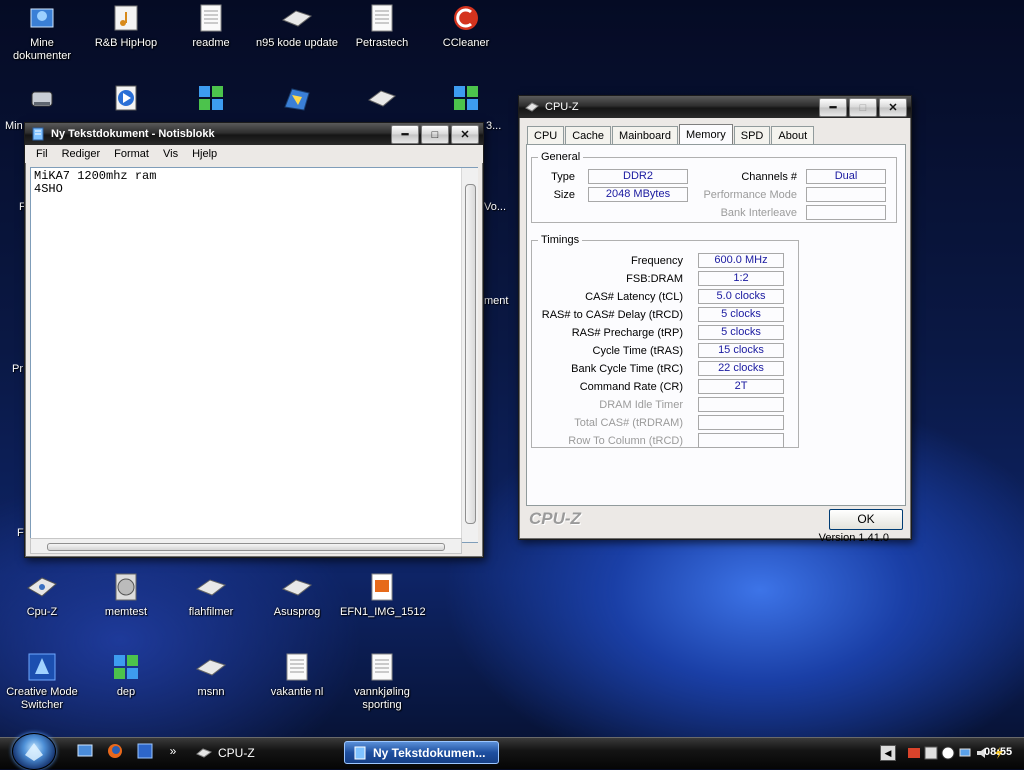 This screenshot has height=770, width=1024. Describe the element at coordinates (466, 26) in the screenshot. I see `desktop-icon: CCleaner` at that location.